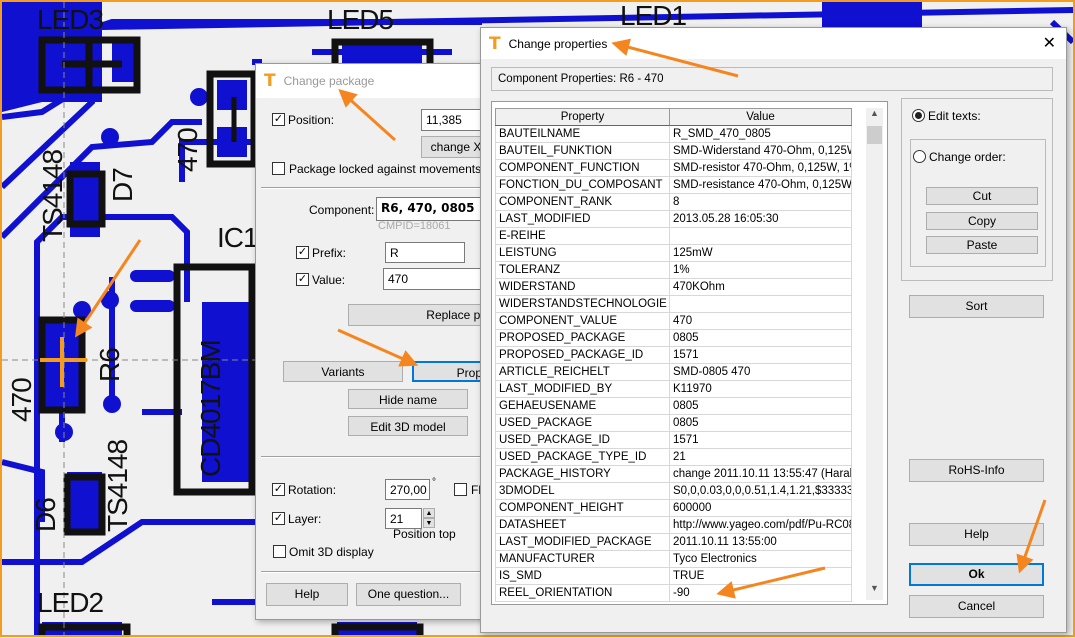  Describe the element at coordinates (760, 287) in the screenshot. I see `value-cell: 470KOhm` at that location.